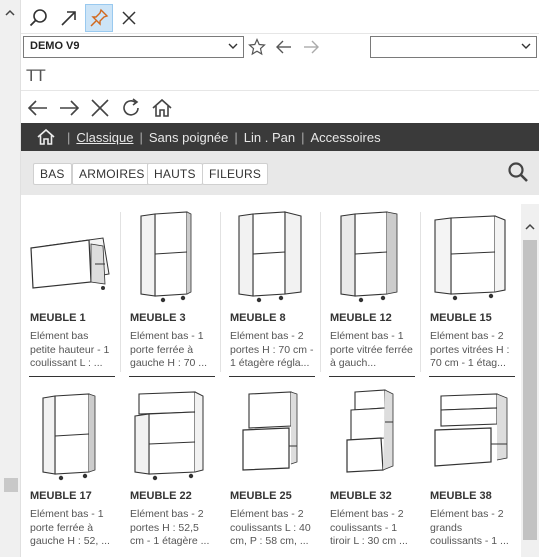 The image size is (539, 557). What do you see at coordinates (133, 47) in the screenshot?
I see `project-select: DEMO V9` at bounding box center [133, 47].